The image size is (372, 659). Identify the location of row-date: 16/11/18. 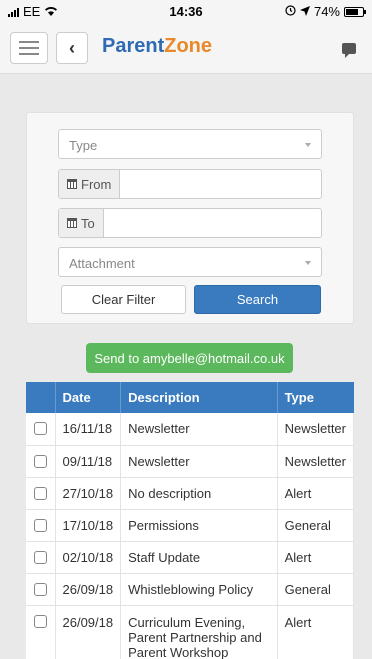
(88, 429).